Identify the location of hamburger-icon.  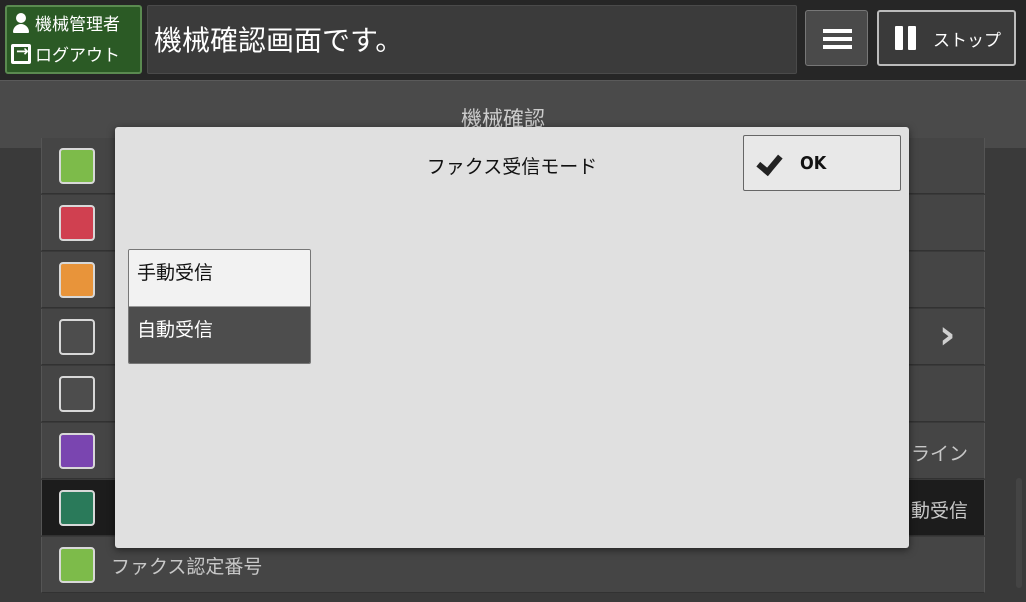
(837, 31).